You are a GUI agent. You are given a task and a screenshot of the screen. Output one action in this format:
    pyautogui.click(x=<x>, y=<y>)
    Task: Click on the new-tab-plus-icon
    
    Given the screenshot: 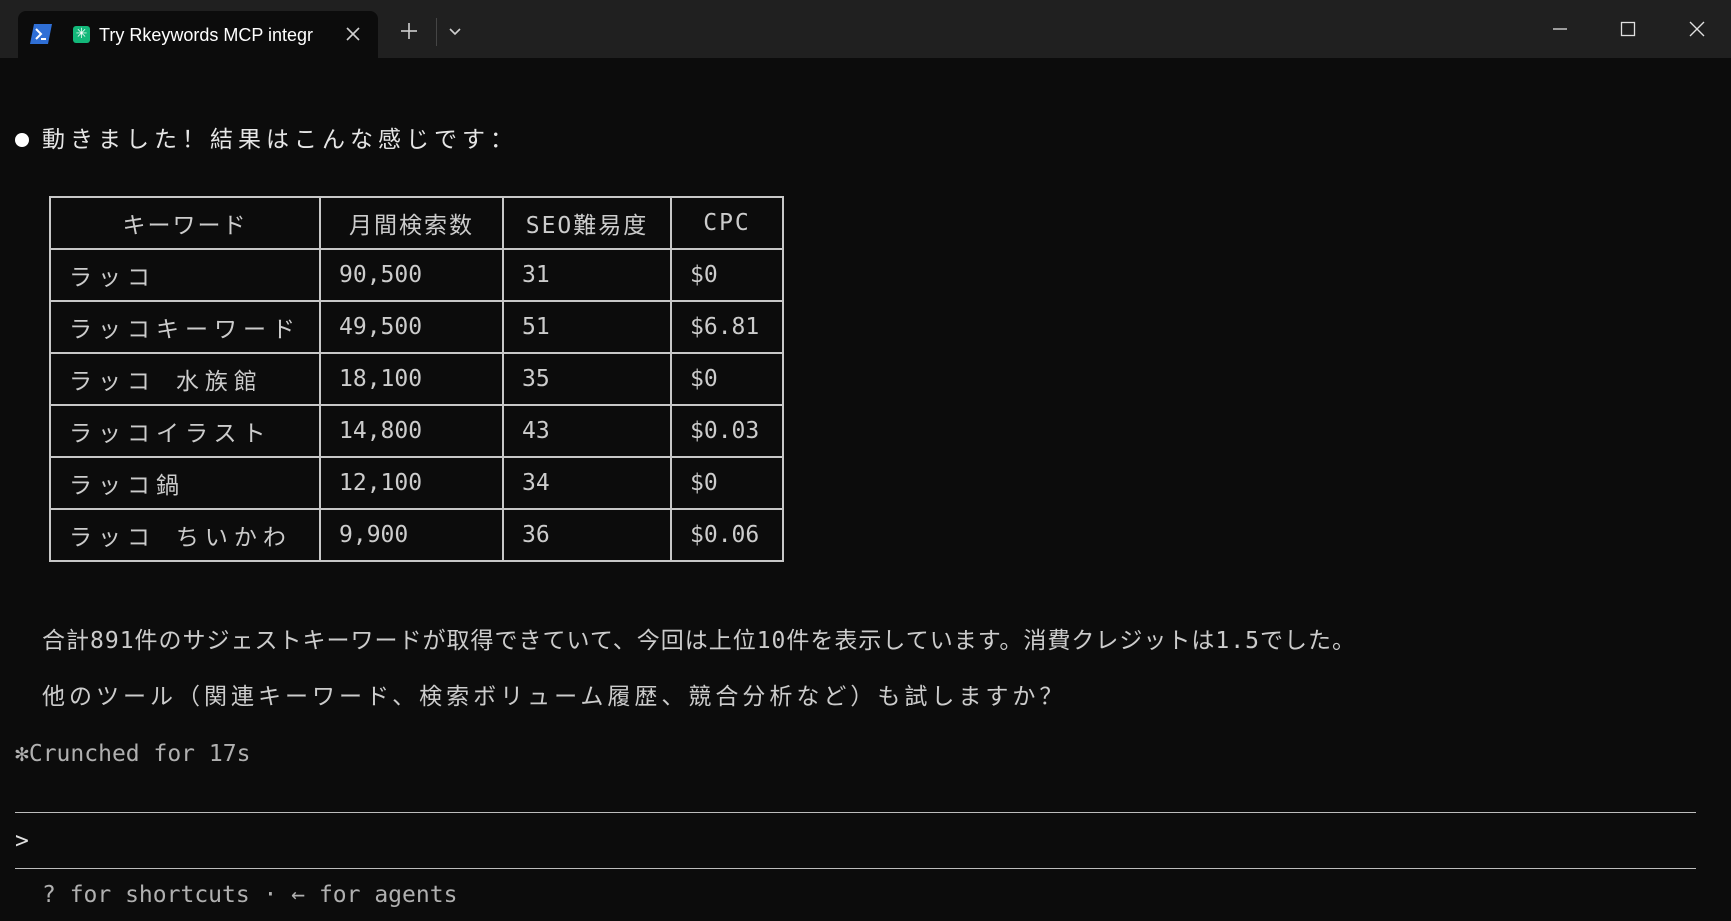 What is the action you would take?
    pyautogui.click(x=409, y=31)
    